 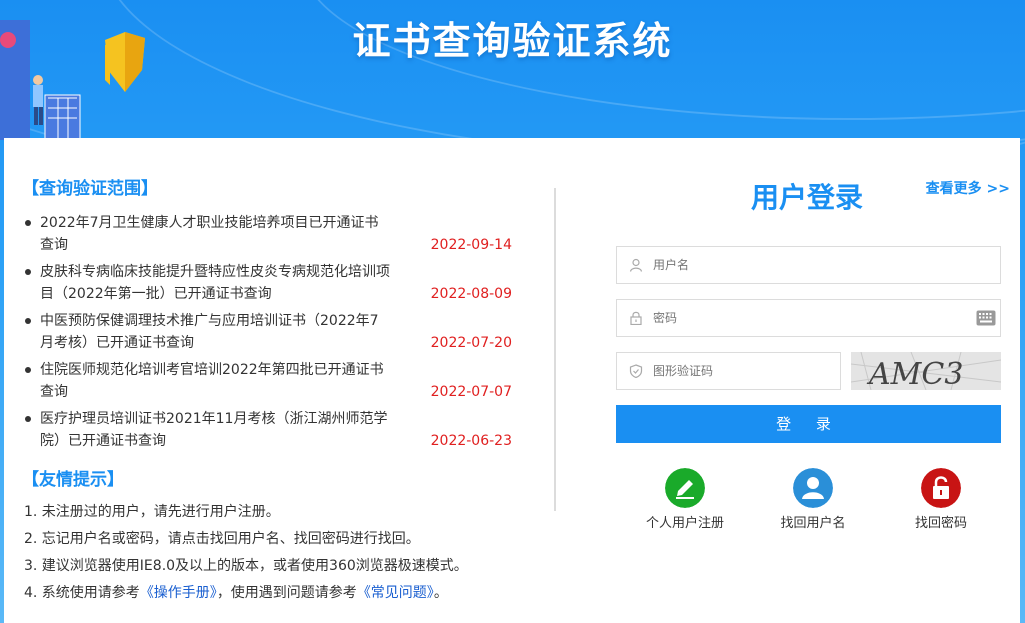 I want to click on item-text: 住院医师规范化培训考官培训2022年第四批已开通证书查询, so click(x=215, y=381).